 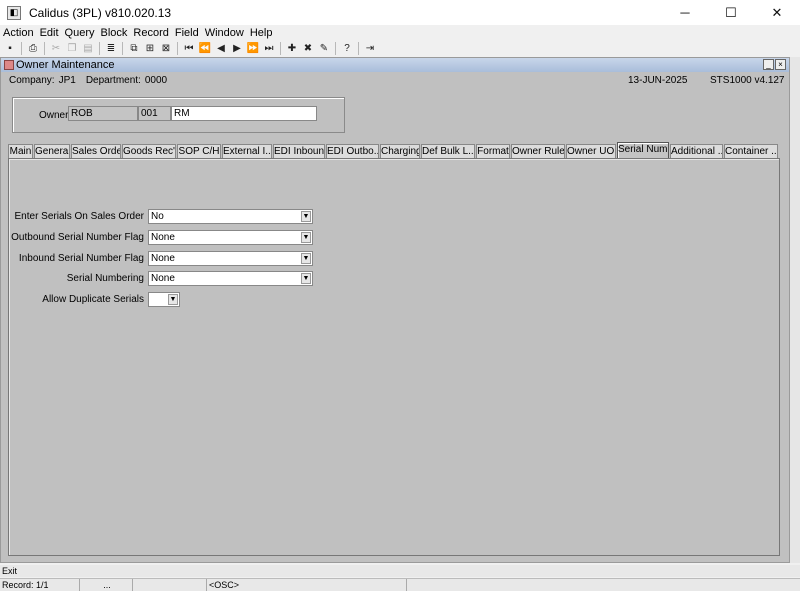 What do you see at coordinates (114, 33) in the screenshot?
I see `menu-block: Block` at bounding box center [114, 33].